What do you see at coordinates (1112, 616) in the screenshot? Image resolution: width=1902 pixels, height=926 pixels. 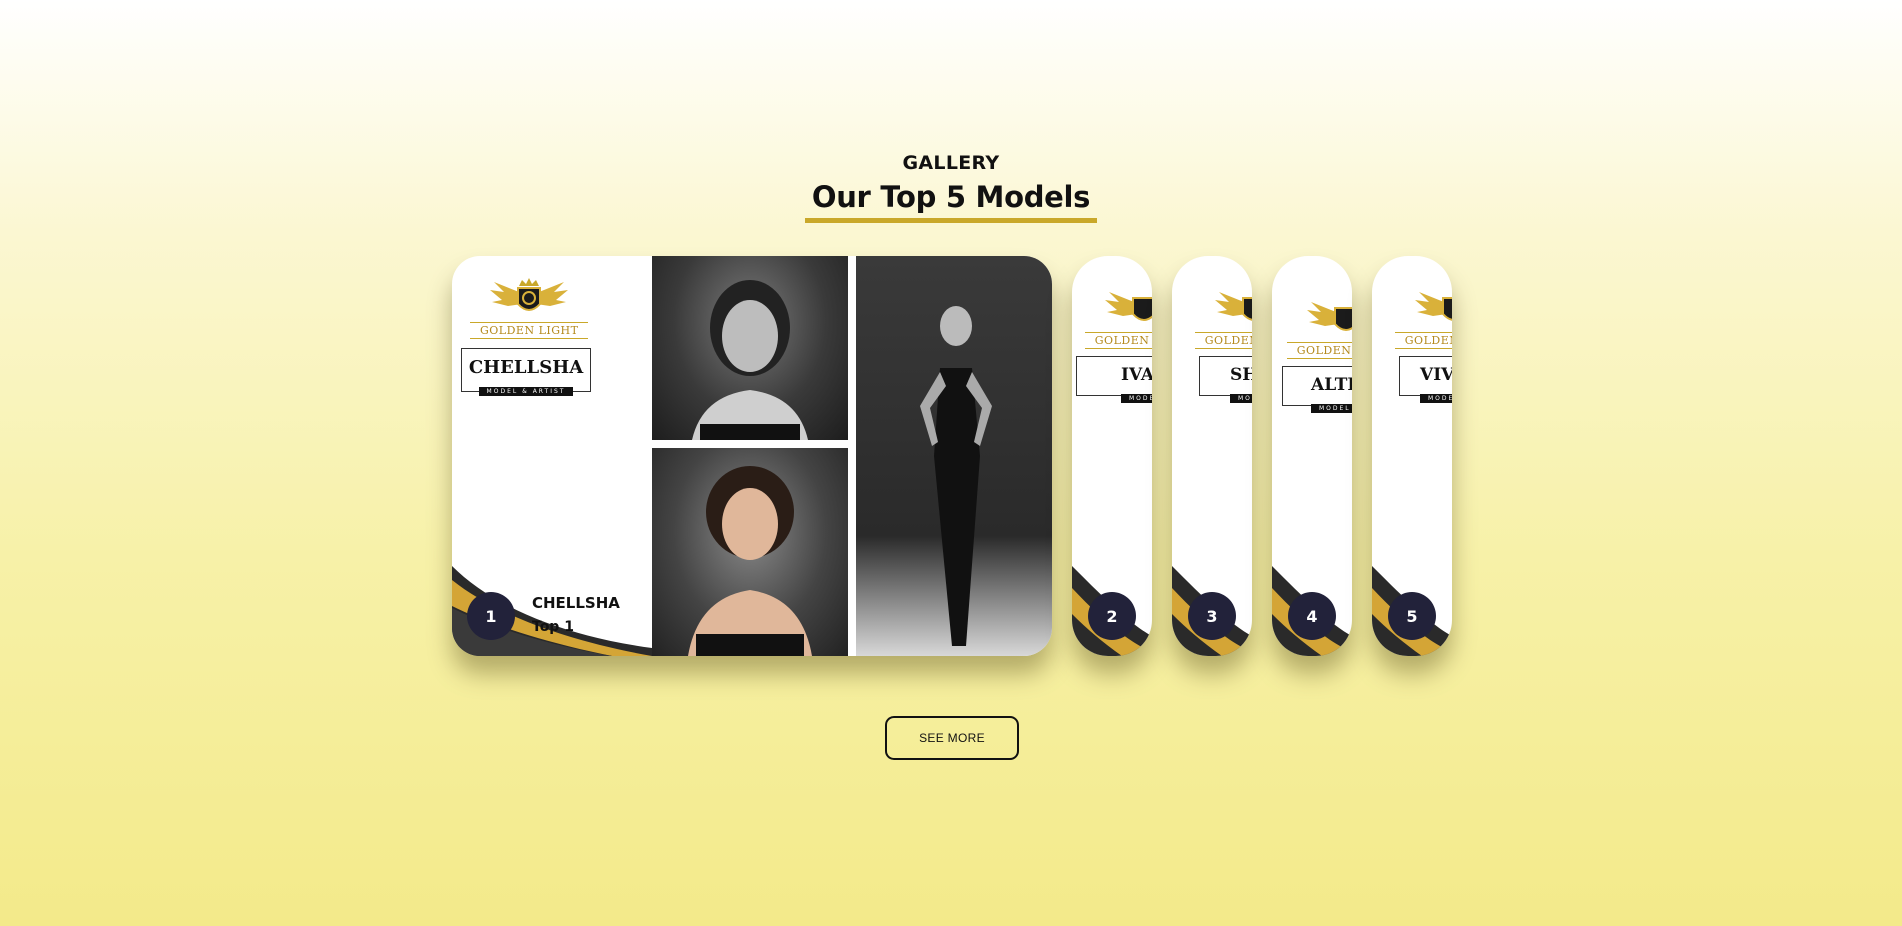 I see `rank-badge: 2` at bounding box center [1112, 616].